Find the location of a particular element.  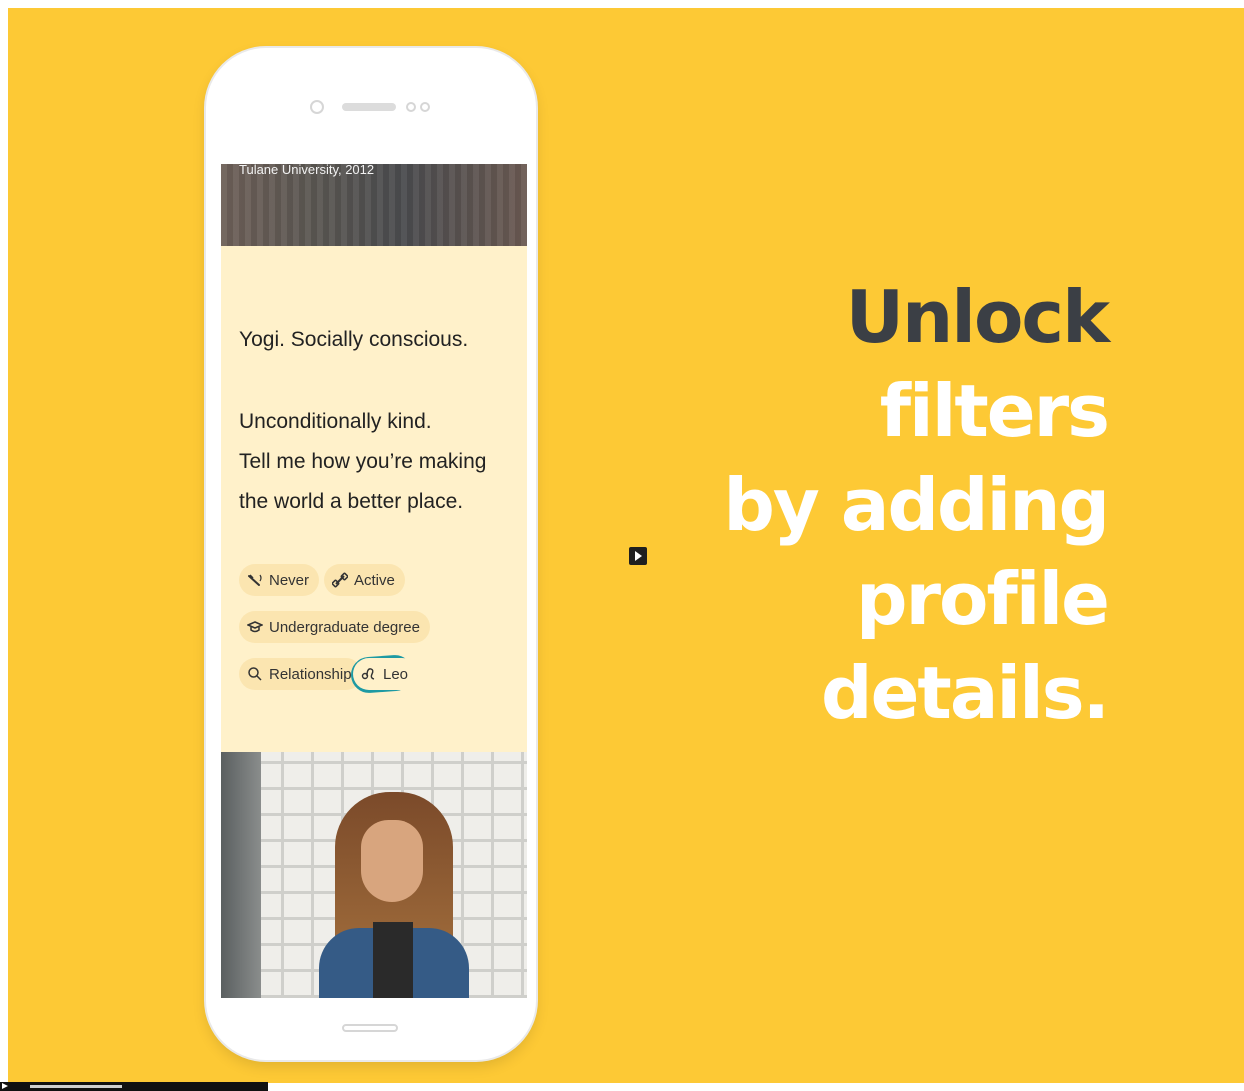

chip-education: Undergraduate degree is located at coordinates (334, 627).